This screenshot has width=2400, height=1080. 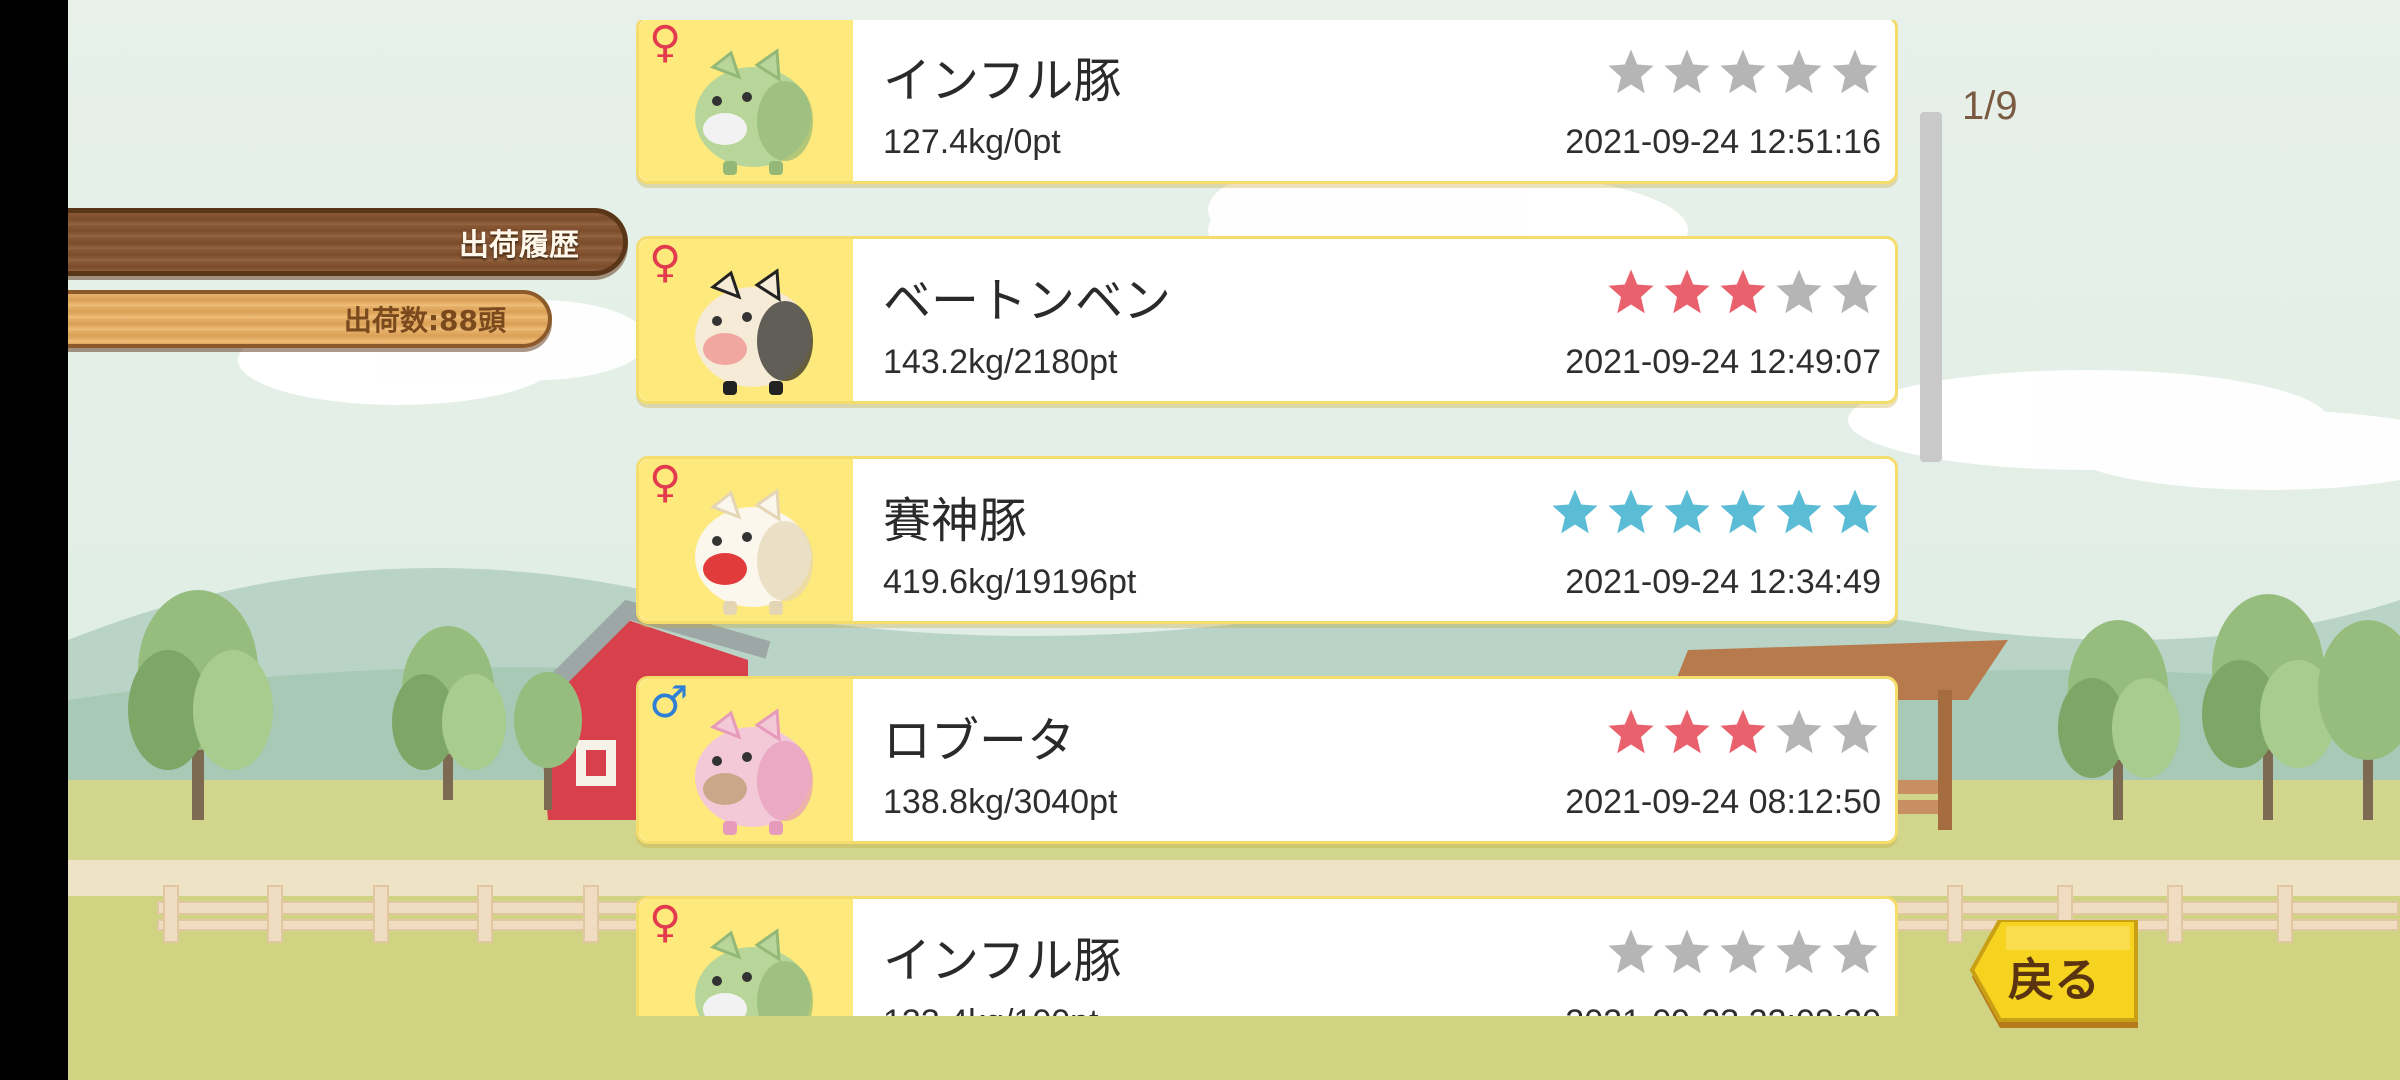 What do you see at coordinates (991, 1009) in the screenshot?
I see `pig-weight-points: 133.4kg/100pt` at bounding box center [991, 1009].